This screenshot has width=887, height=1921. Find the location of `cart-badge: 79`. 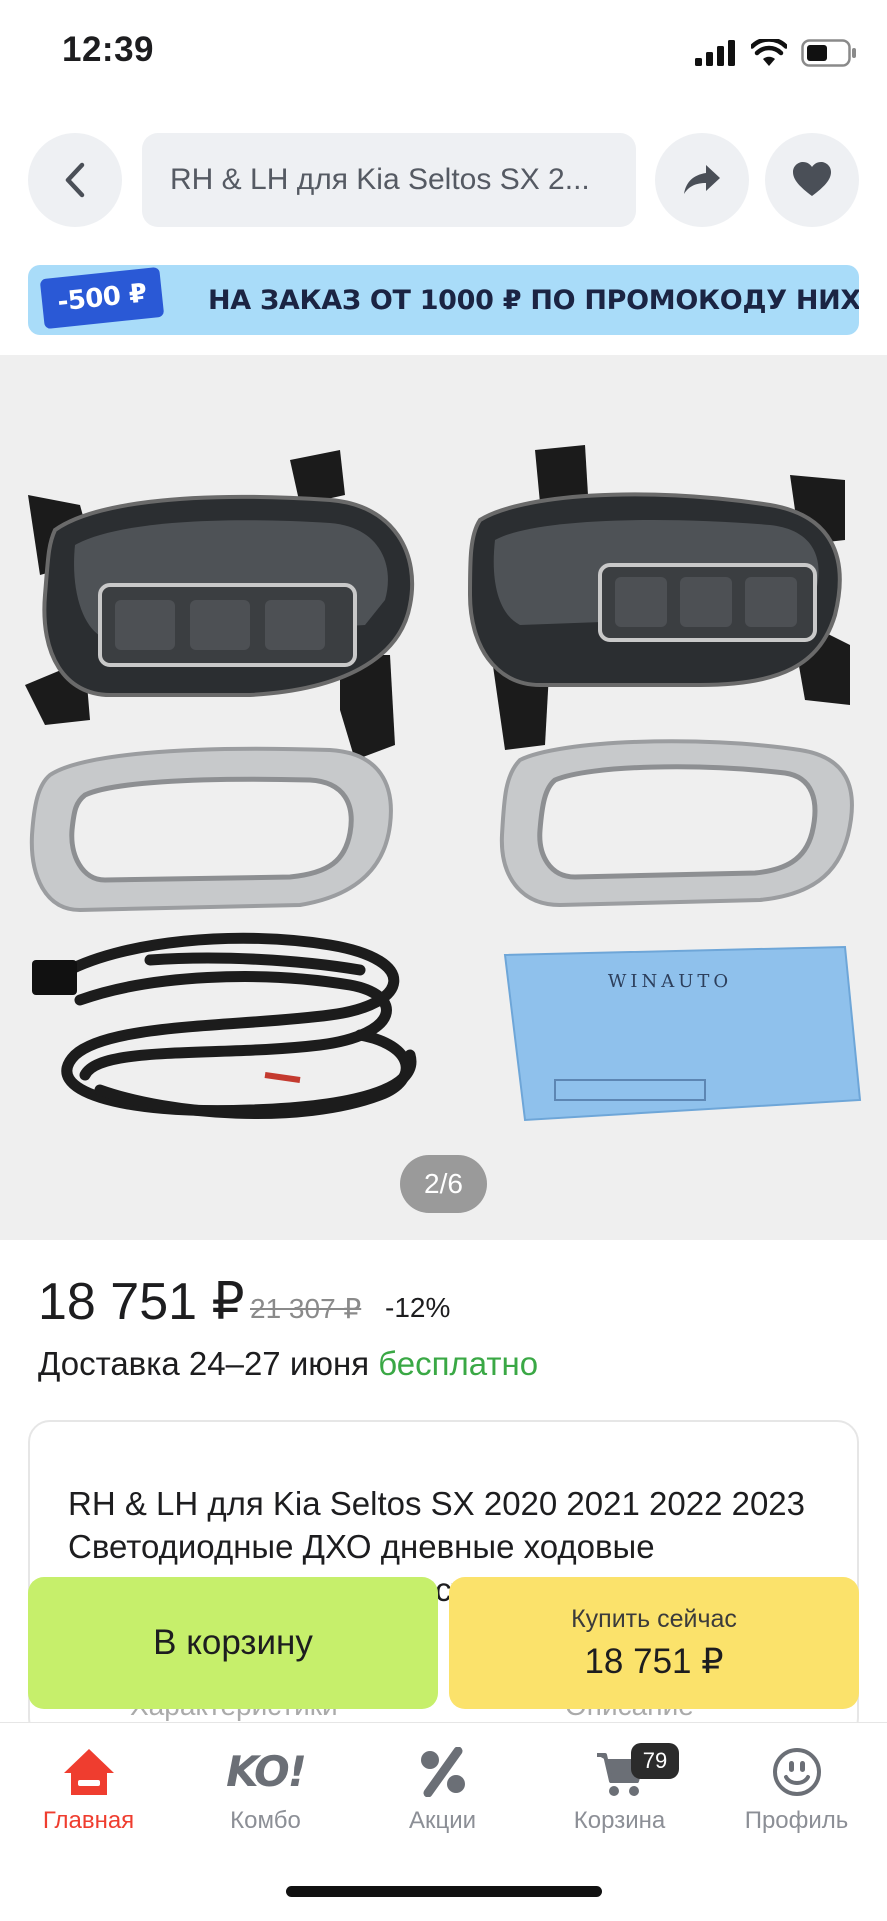

cart-badge: 79 is located at coordinates (655, 1761).